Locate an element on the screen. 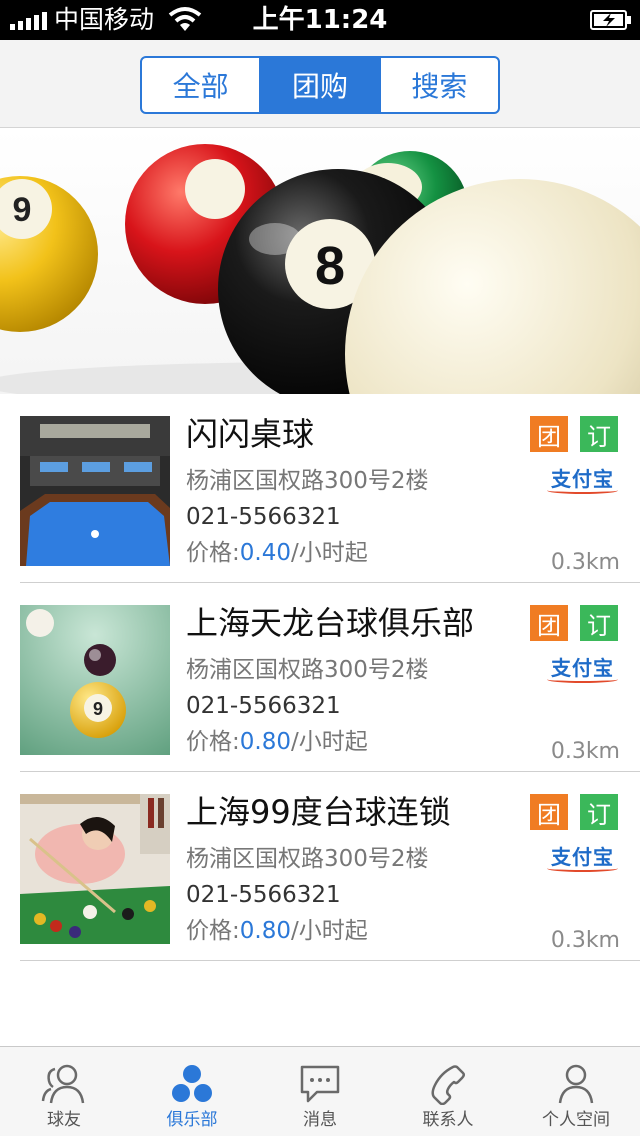  club-icon is located at coordinates (192, 1084).